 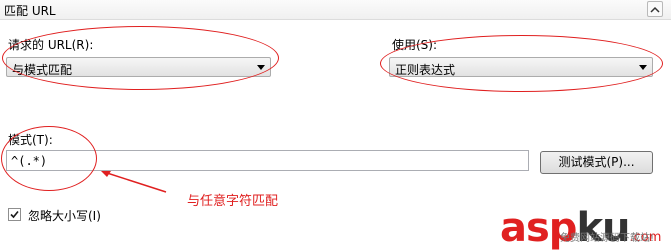 What do you see at coordinates (607, 238) in the screenshot?
I see `watermark-subtitle: 免费网站源码下载站!` at bounding box center [607, 238].